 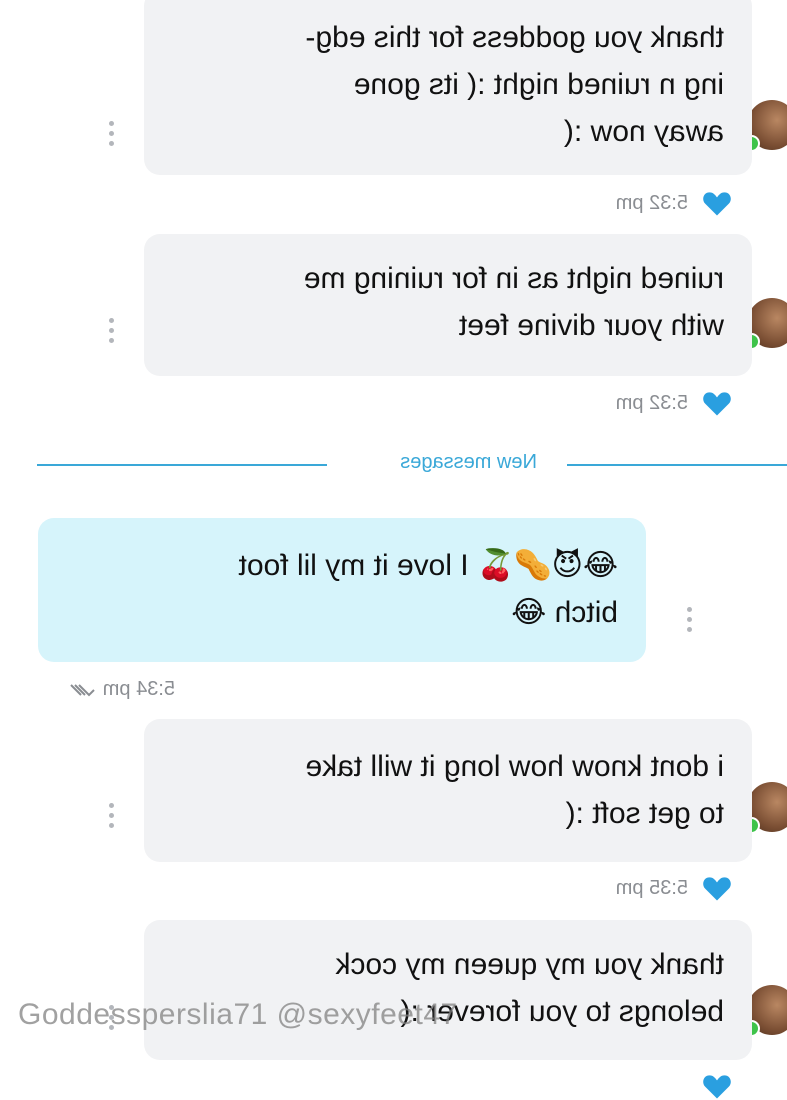 What do you see at coordinates (82, 689) in the screenshot?
I see `read-checkmarks-icon` at bounding box center [82, 689].